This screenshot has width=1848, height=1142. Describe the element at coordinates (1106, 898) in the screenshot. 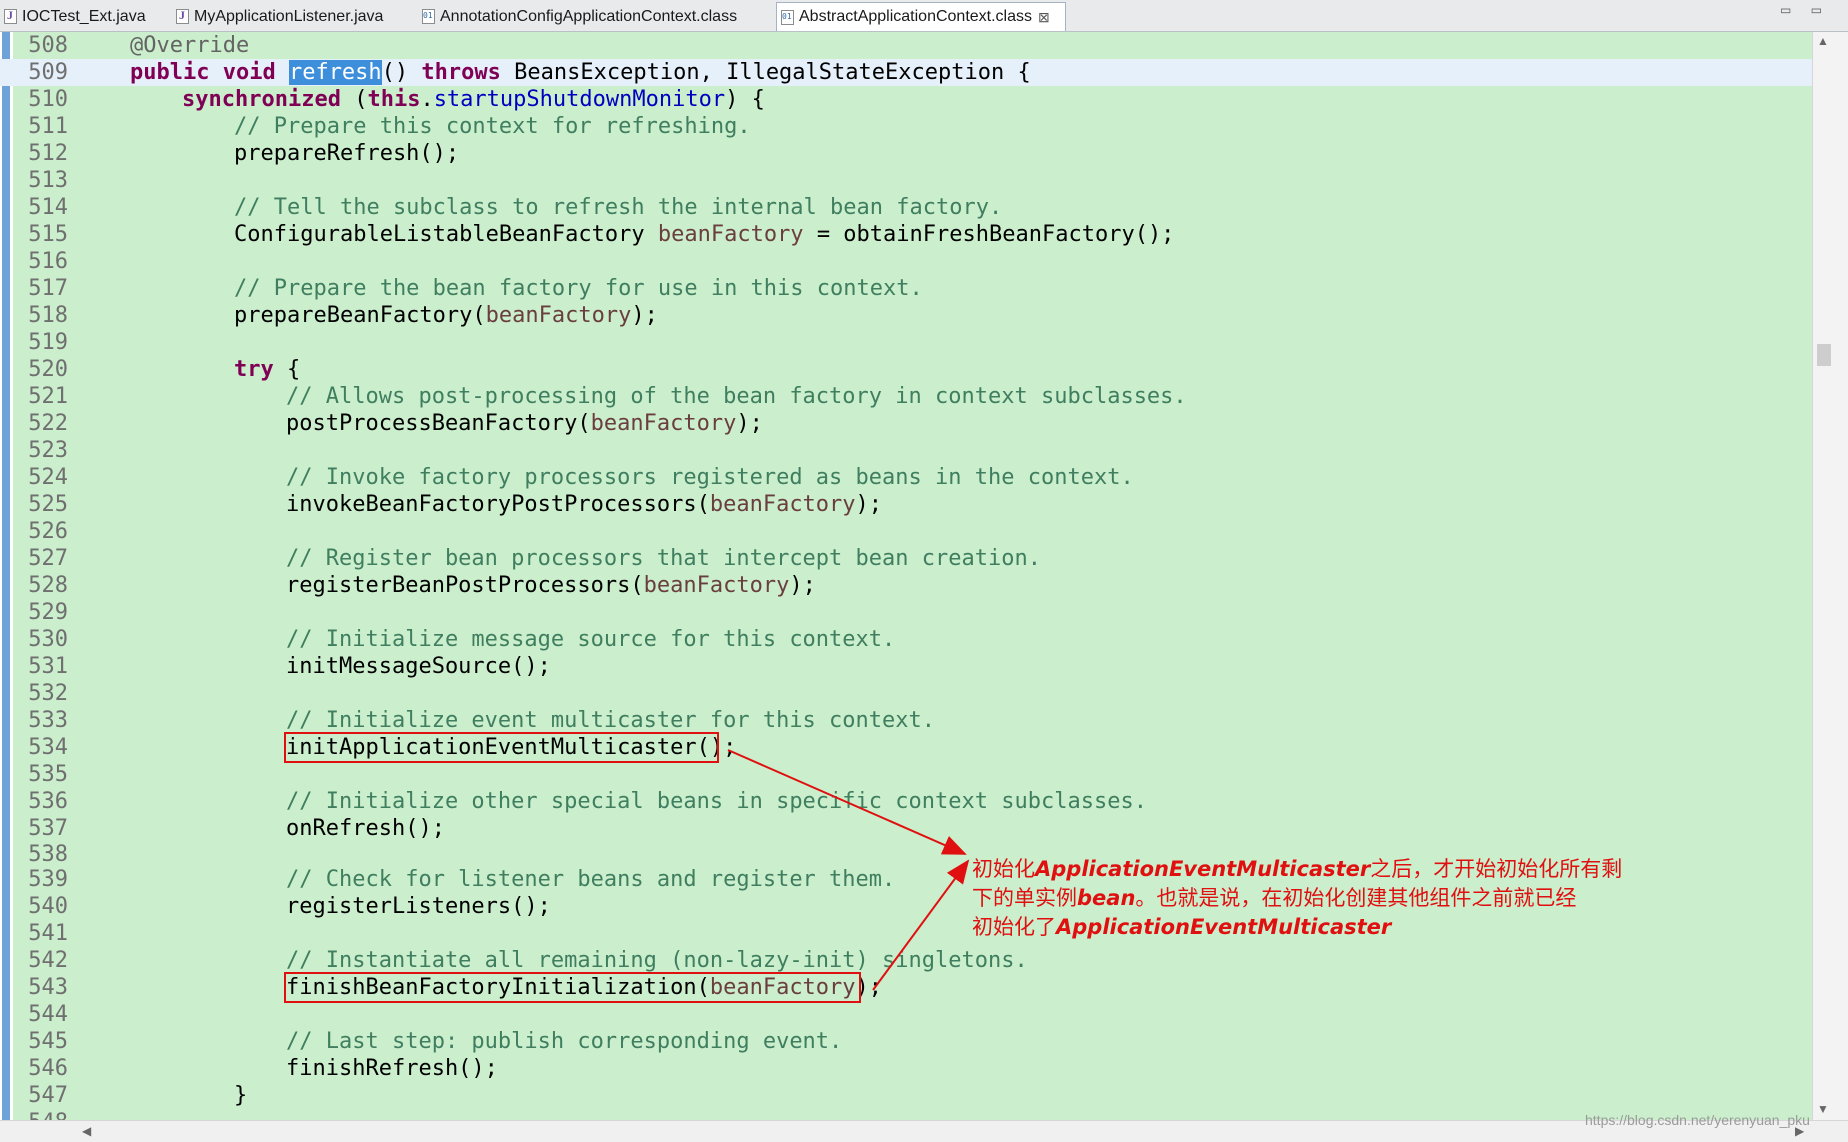

I see `note-term: bean` at that location.